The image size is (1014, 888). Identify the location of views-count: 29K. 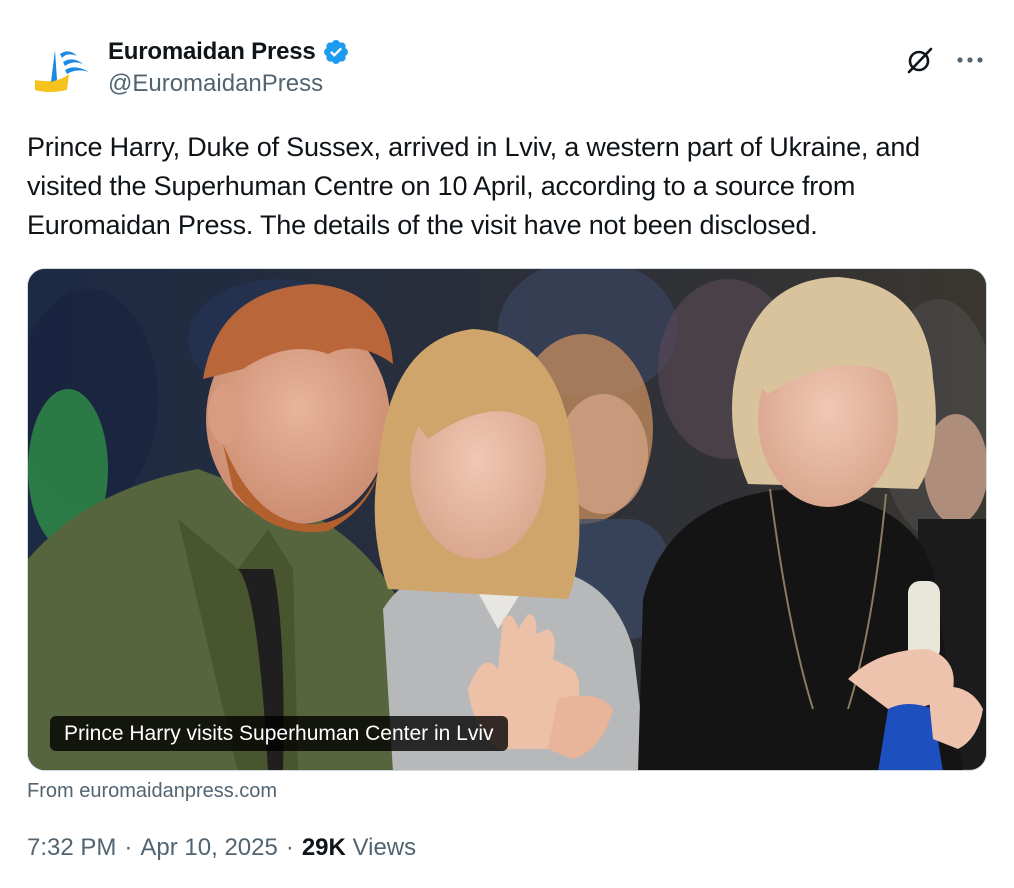
(323, 847).